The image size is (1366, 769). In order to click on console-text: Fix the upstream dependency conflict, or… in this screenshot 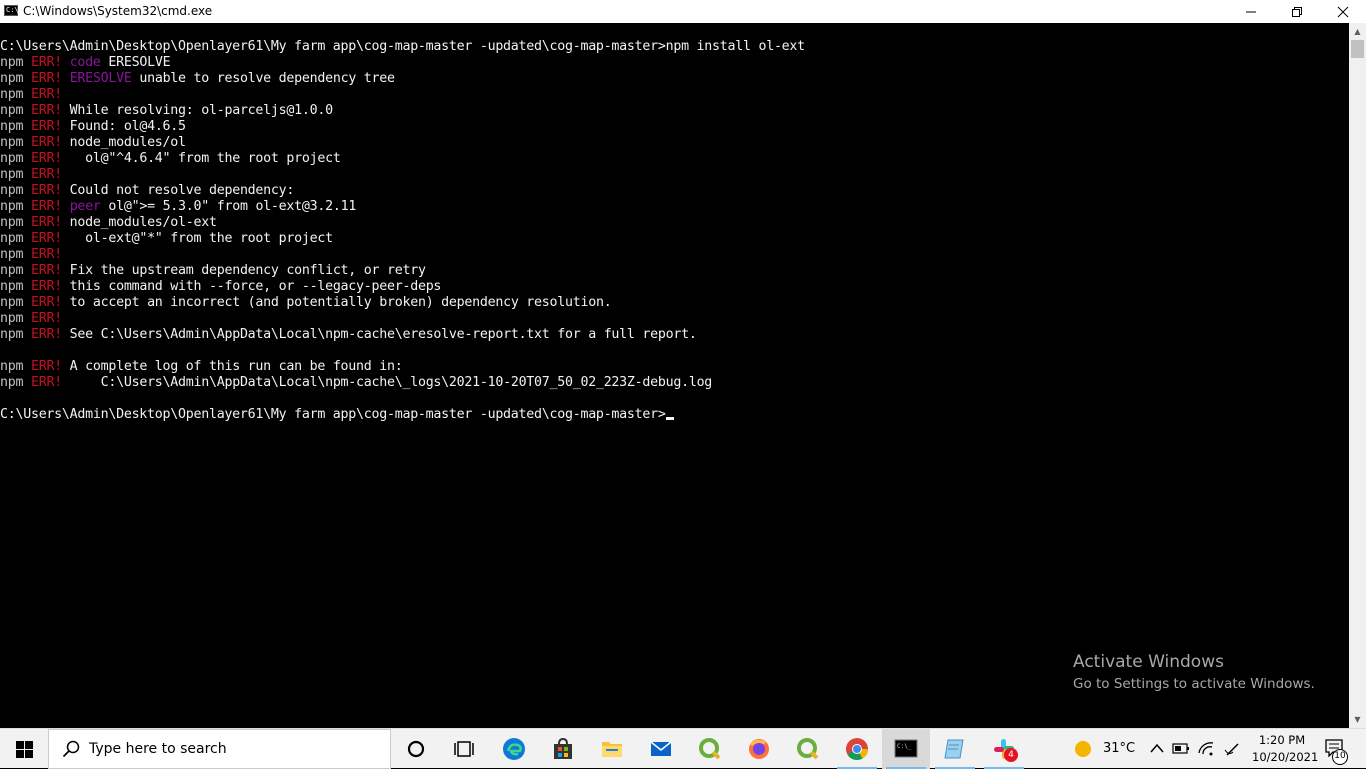, I will do `click(243, 270)`.